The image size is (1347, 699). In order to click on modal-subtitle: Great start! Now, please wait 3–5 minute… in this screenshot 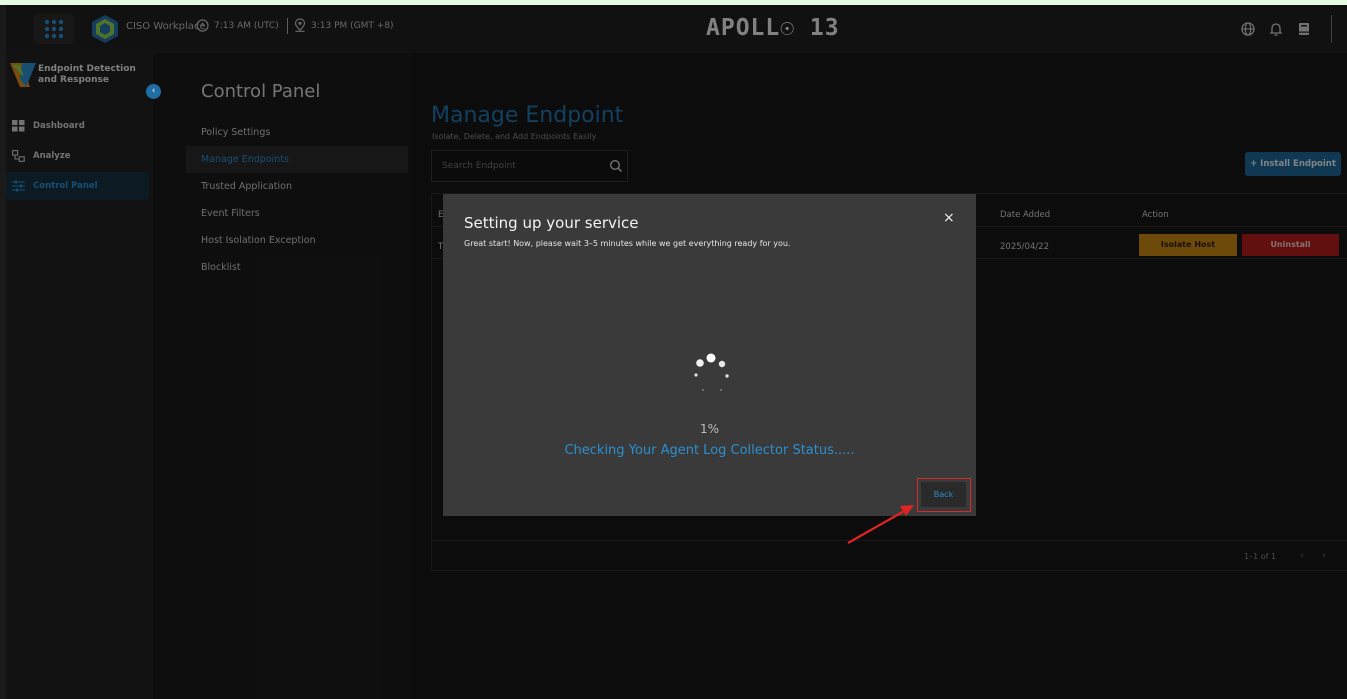, I will do `click(627, 243)`.